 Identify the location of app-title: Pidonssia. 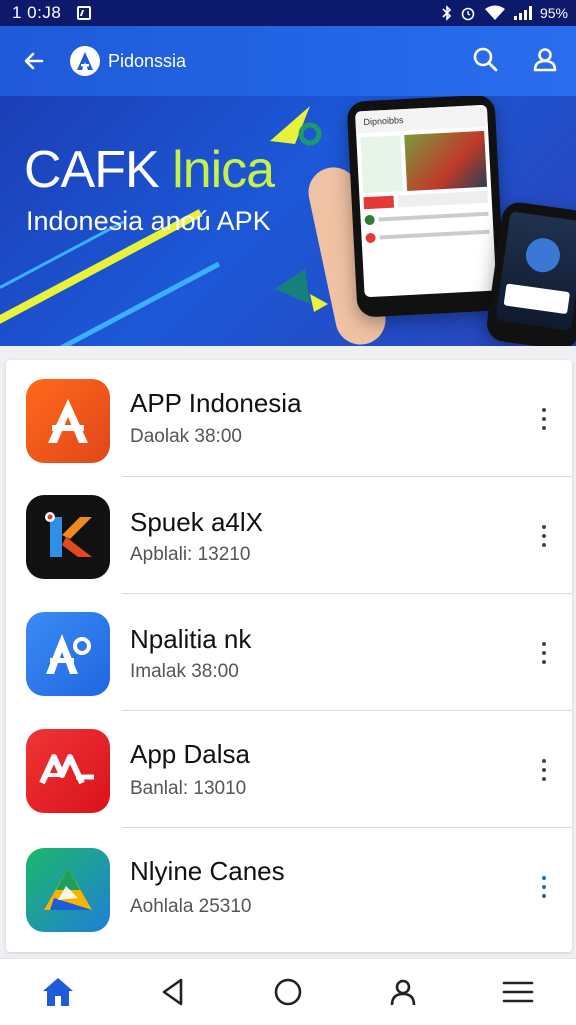
(147, 60).